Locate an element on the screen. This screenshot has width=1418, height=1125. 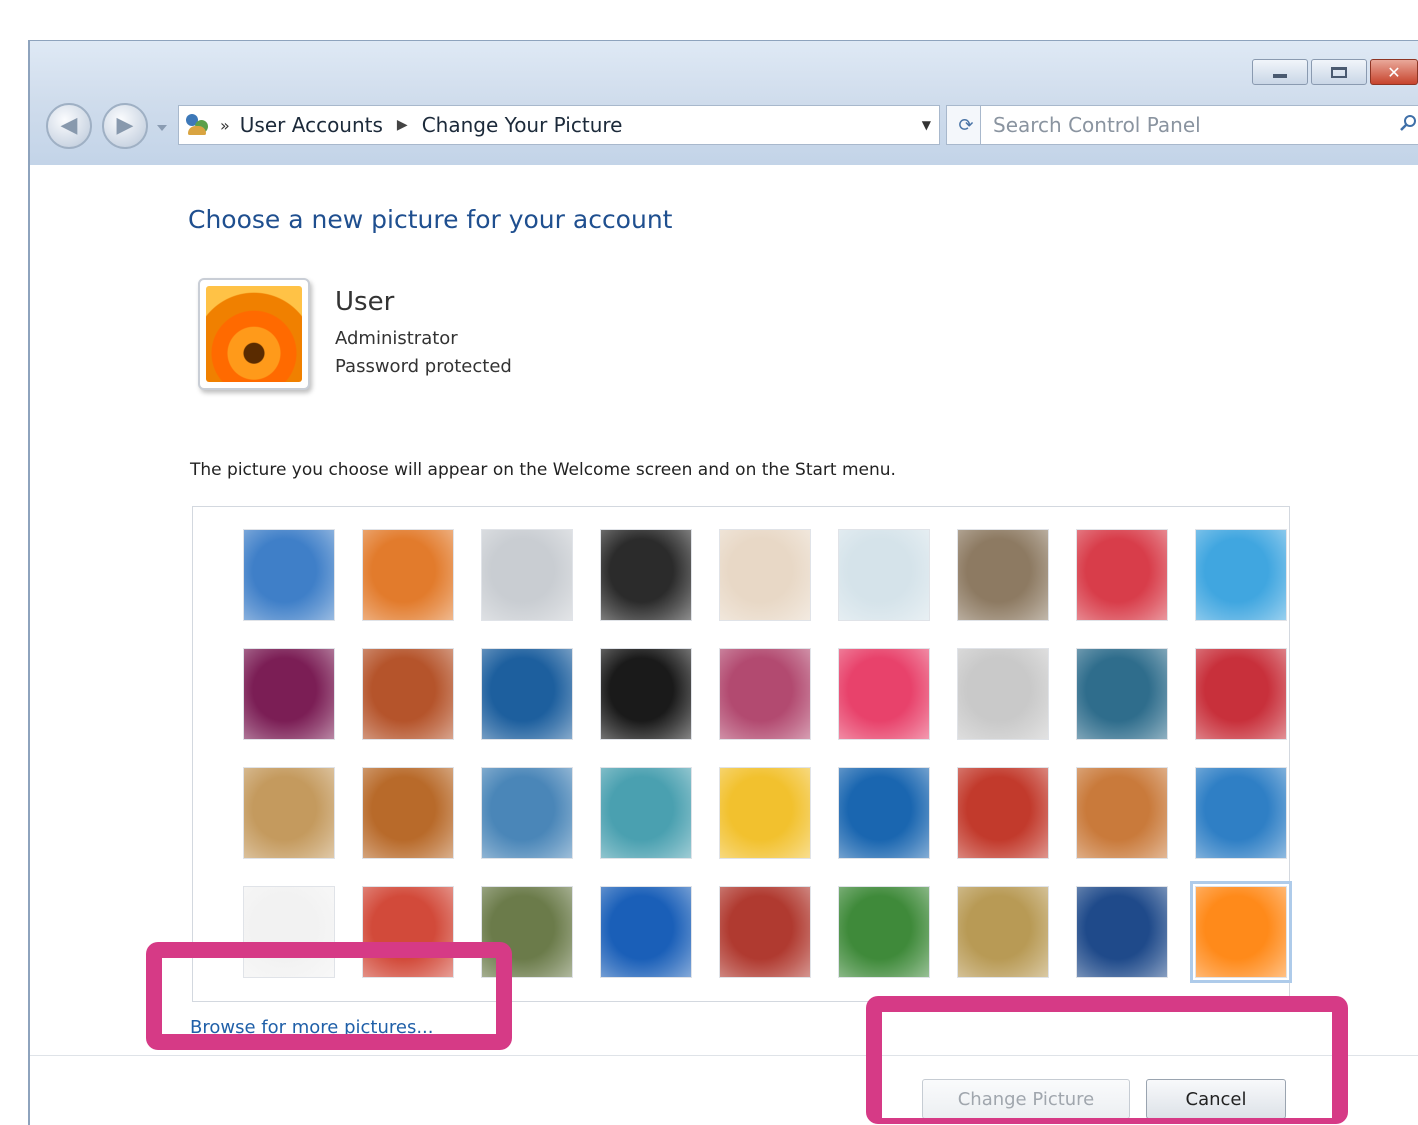
account-name: User is located at coordinates (365, 302).